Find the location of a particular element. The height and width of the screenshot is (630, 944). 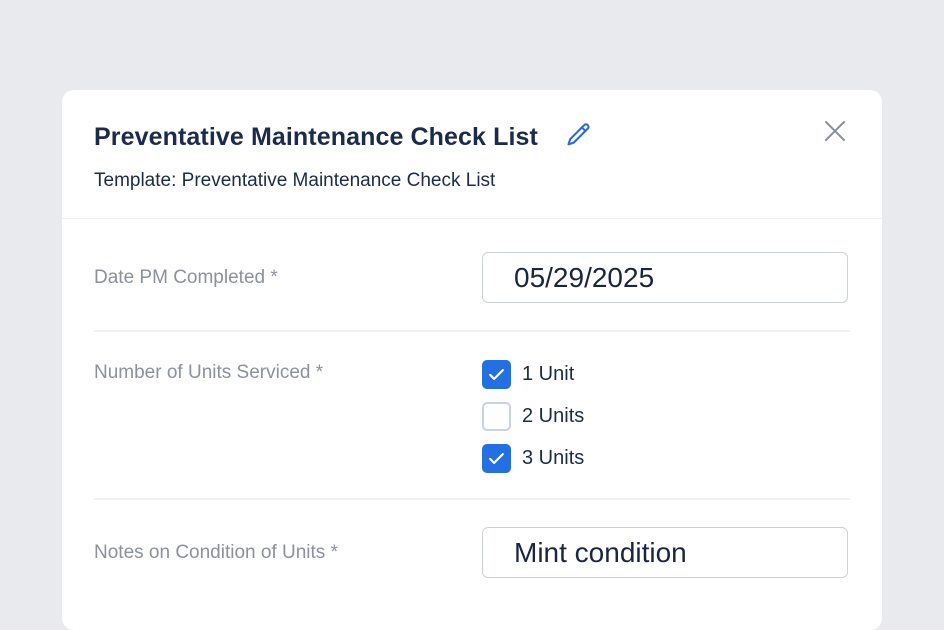

notes-row: Notes on Condition of Units * is located at coordinates (472, 553).